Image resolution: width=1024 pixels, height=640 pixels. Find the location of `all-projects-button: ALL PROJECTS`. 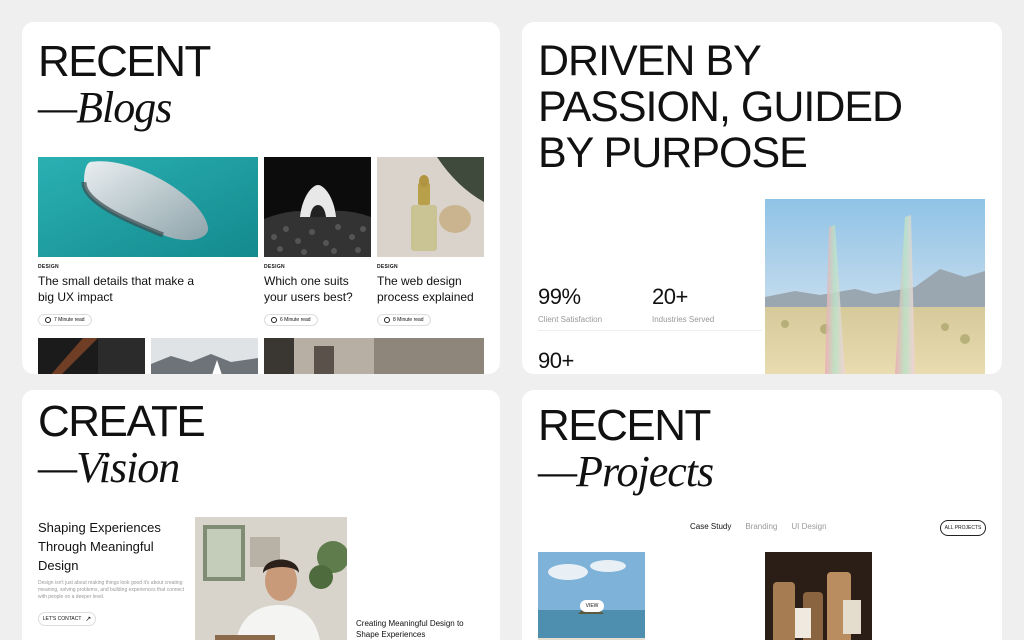

all-projects-button: ALL PROJECTS is located at coordinates (963, 528).